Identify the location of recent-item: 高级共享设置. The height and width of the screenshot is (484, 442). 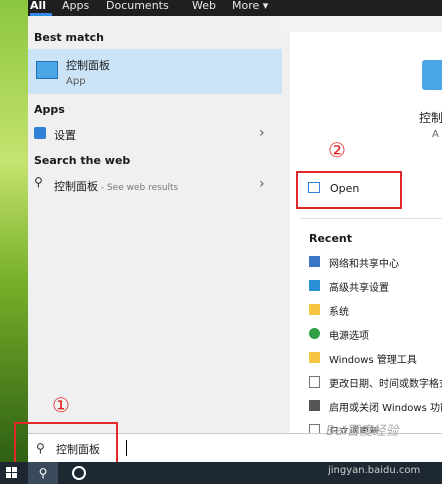
(375, 287).